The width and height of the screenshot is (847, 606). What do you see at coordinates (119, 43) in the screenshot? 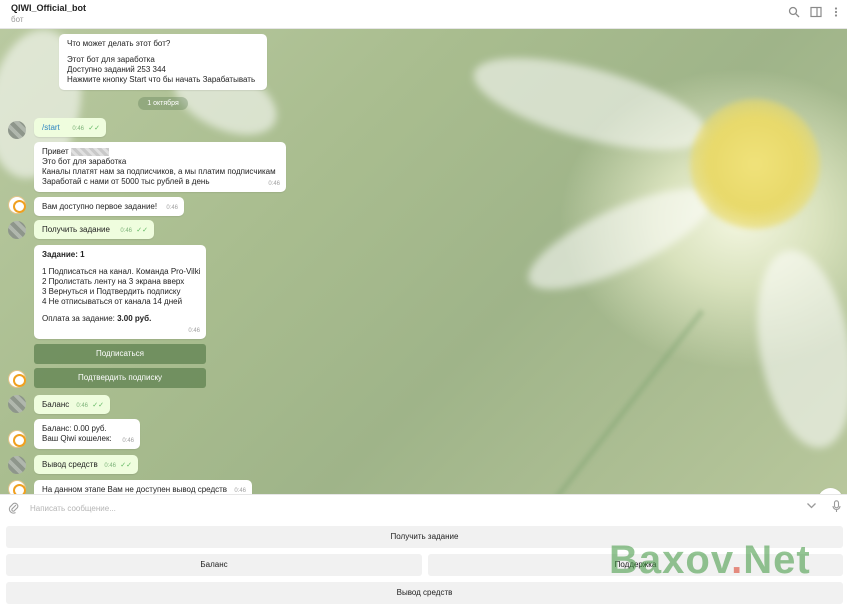
I see `intro-heading: Что может делать этот бот?` at bounding box center [119, 43].